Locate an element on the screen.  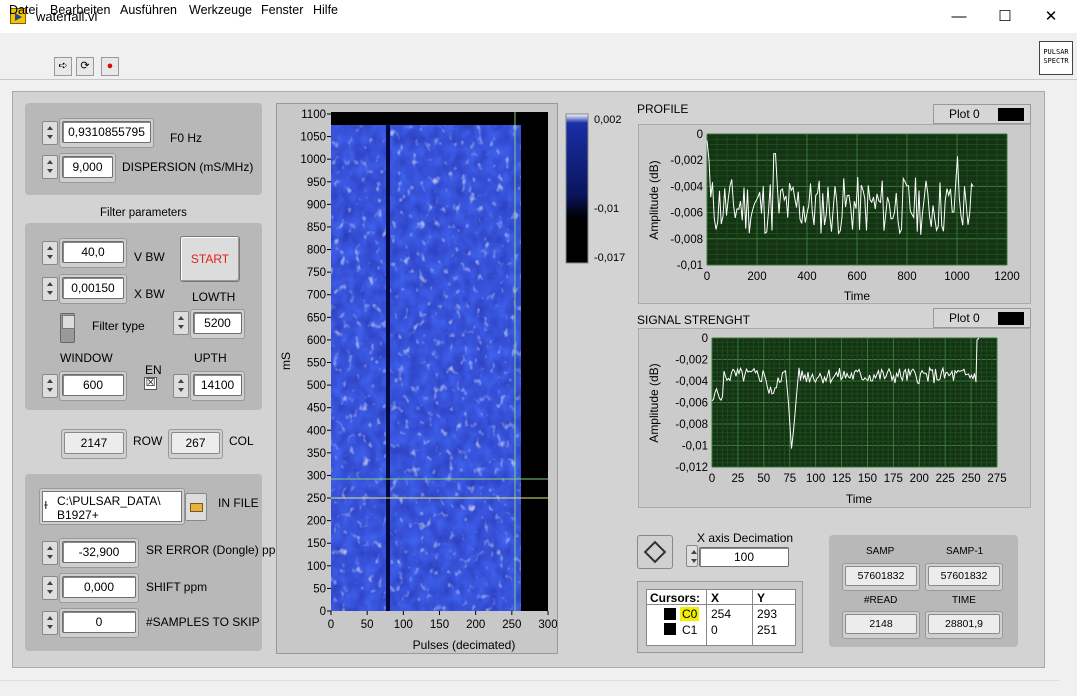
vbw-input: 40,0 is located at coordinates (93, 252).